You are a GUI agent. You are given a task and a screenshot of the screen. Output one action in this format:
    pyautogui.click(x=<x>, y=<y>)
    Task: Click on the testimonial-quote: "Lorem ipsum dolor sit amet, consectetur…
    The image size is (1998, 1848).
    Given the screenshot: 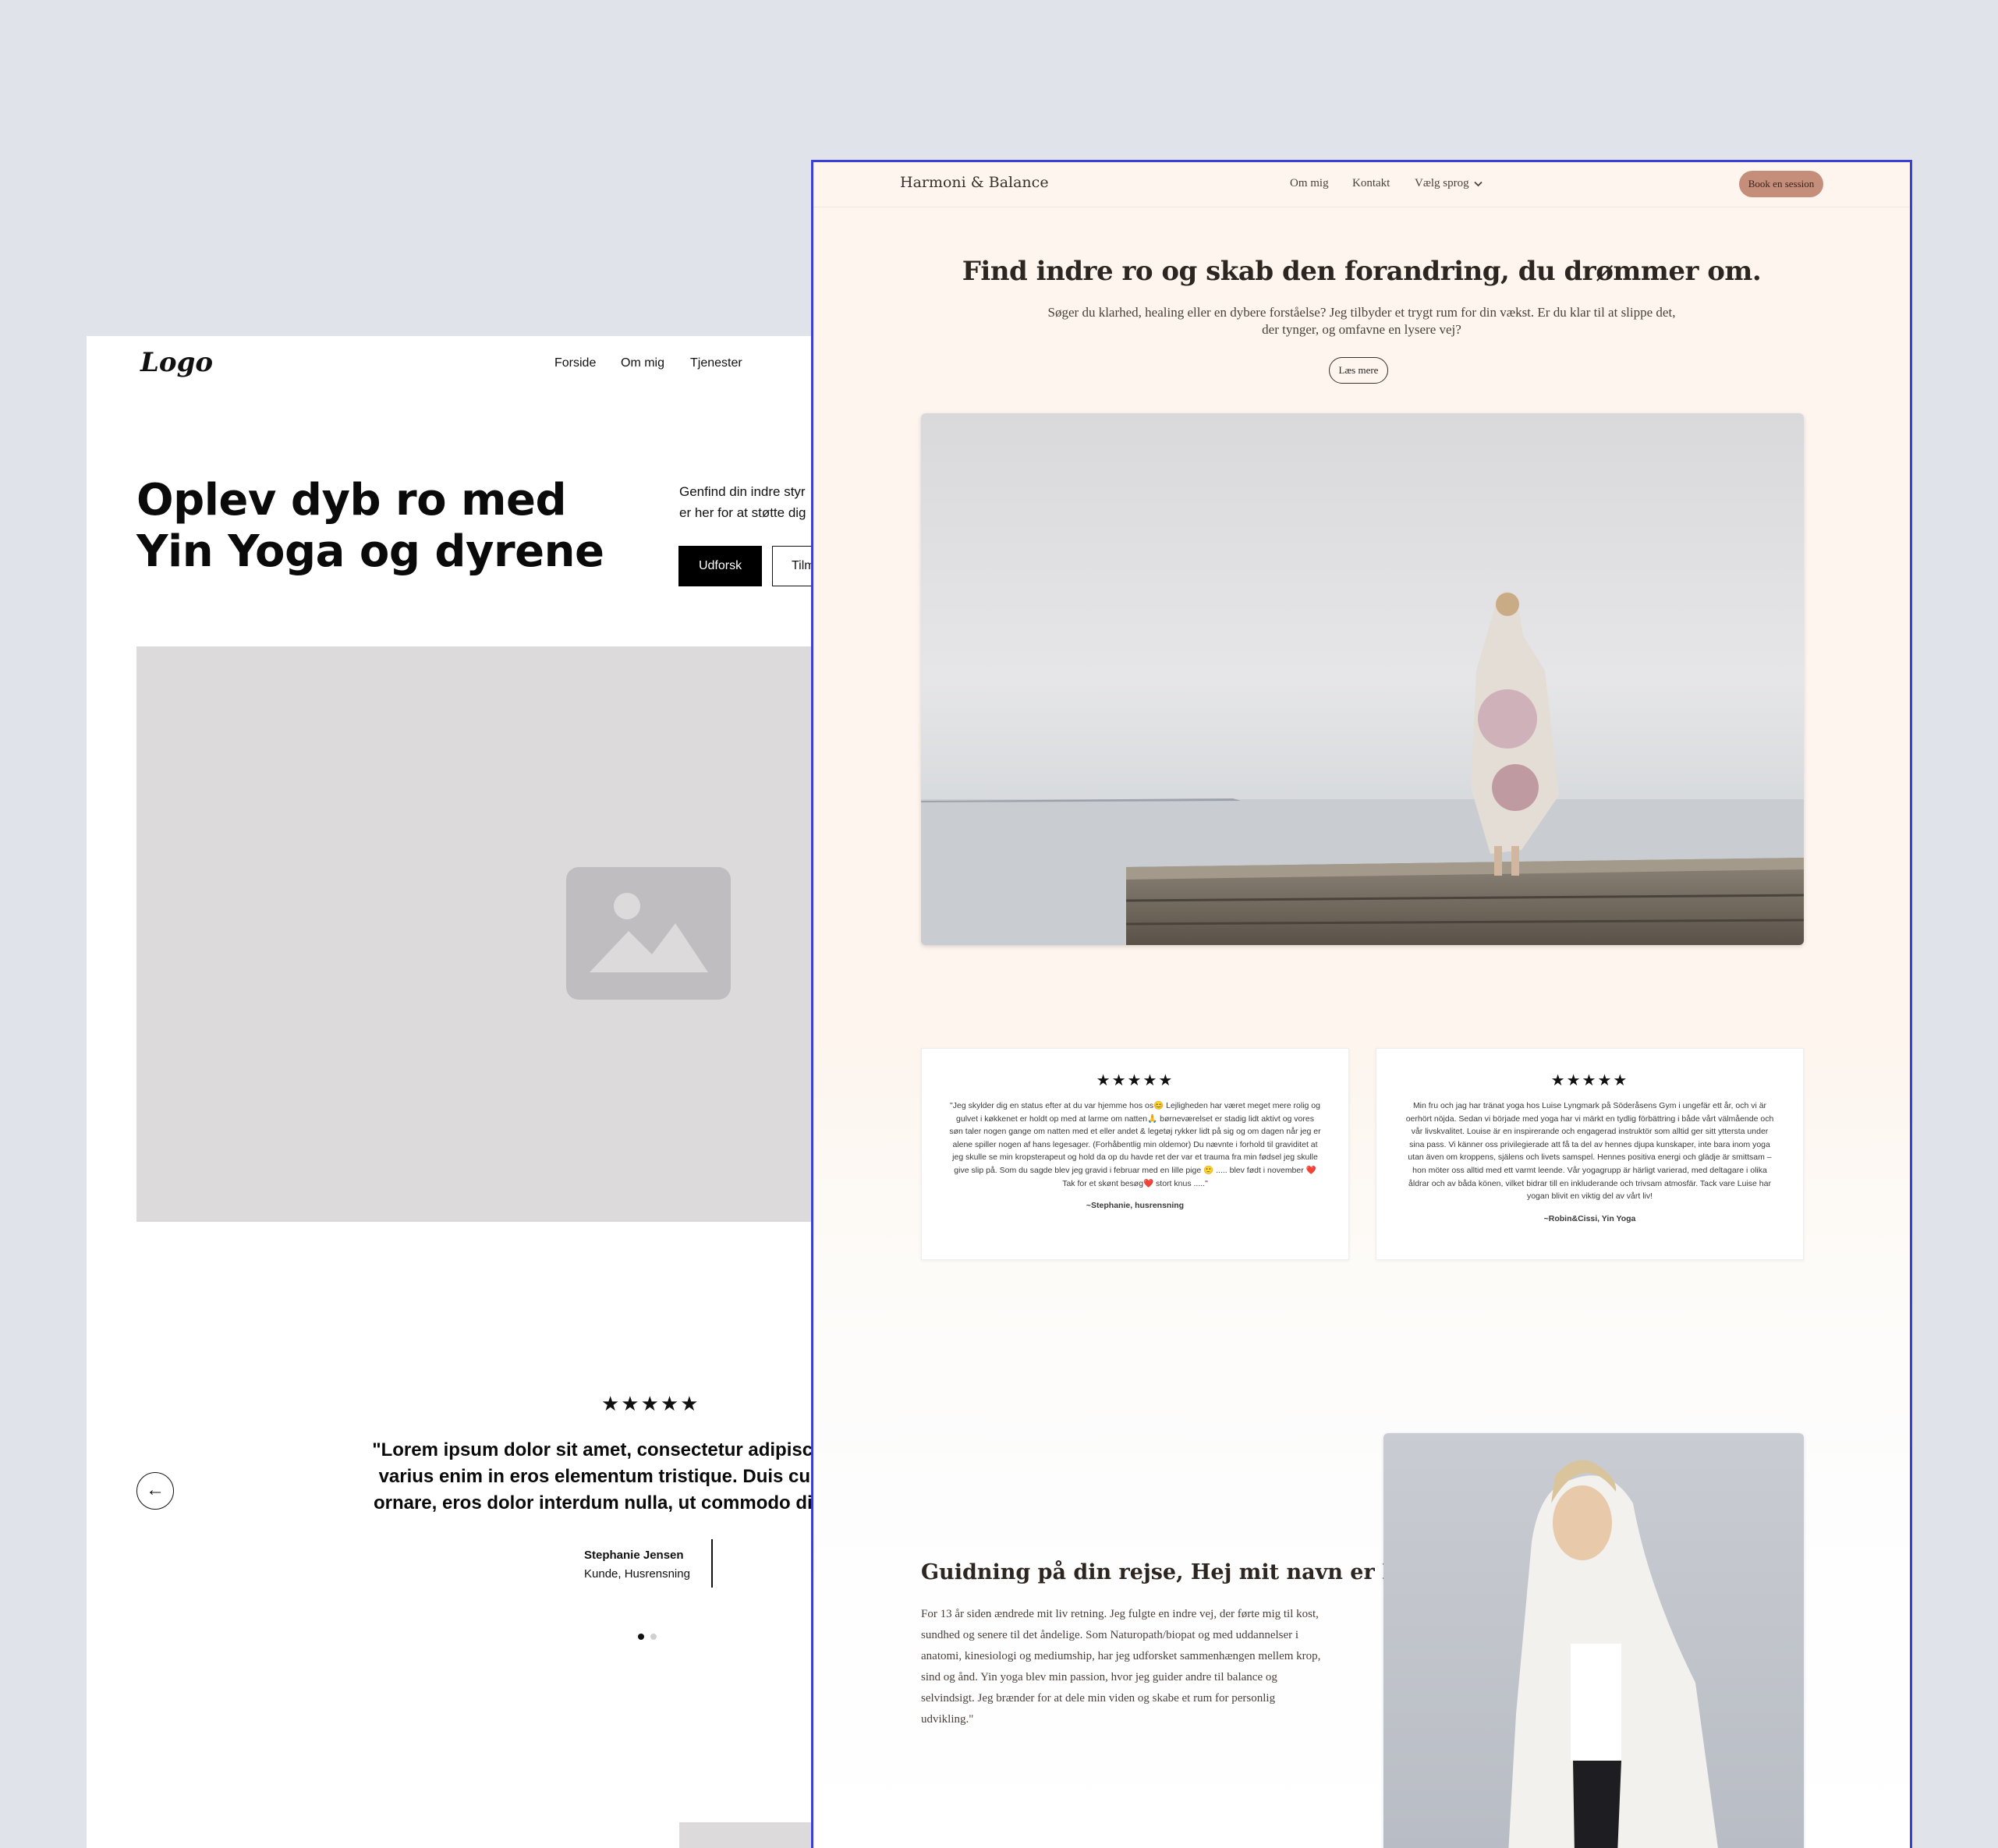 What is the action you would take?
    pyautogui.click(x=617, y=1476)
    